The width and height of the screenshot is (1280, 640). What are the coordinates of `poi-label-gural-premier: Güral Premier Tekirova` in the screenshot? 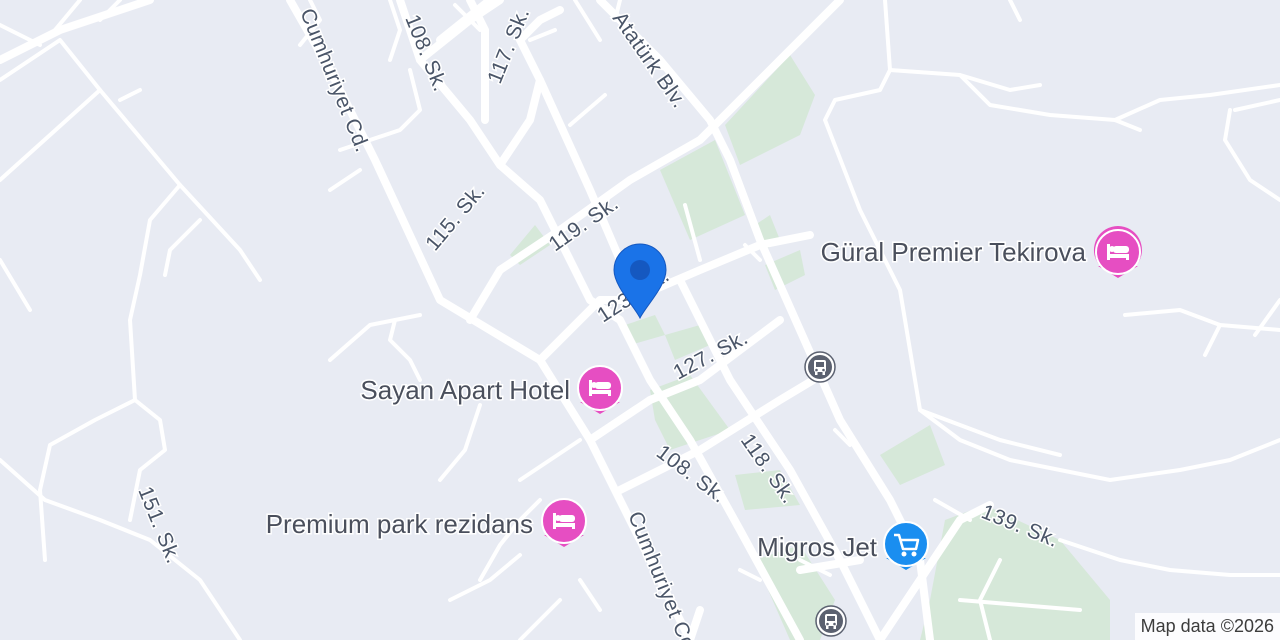 It's located at (953, 252).